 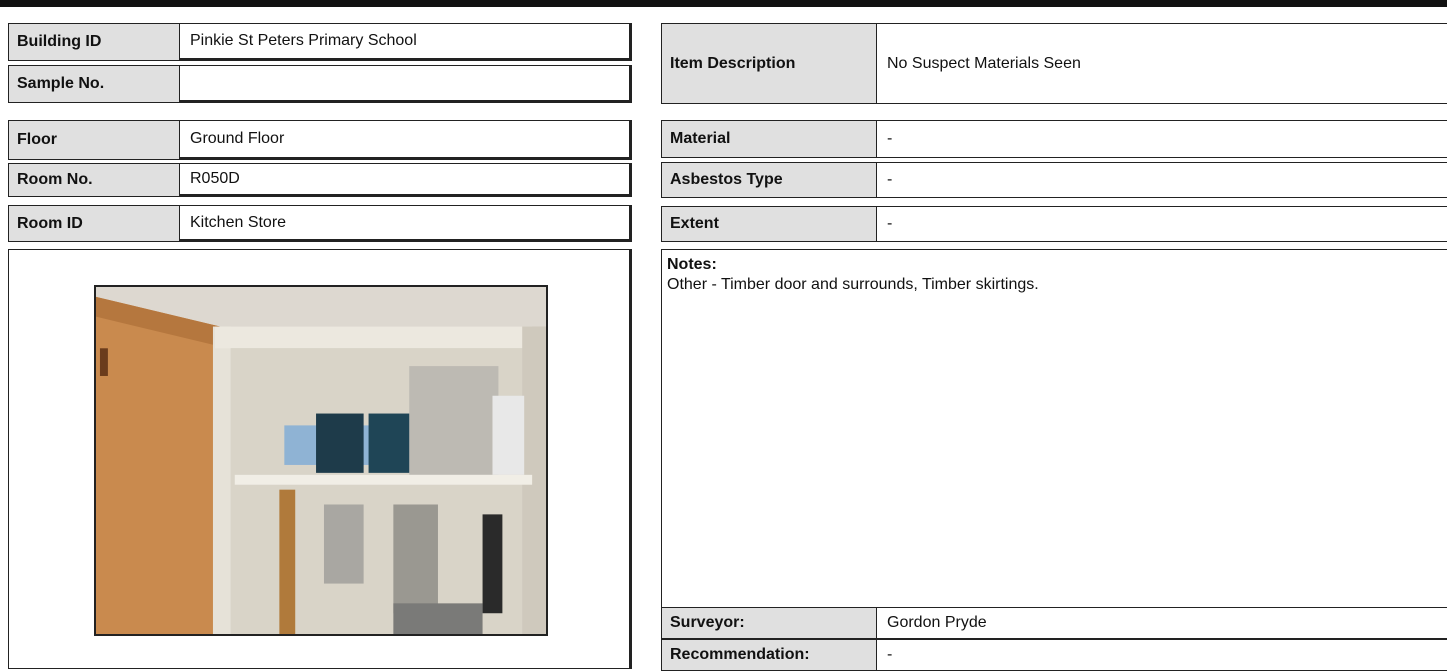 What do you see at coordinates (94, 140) in the screenshot?
I see `floor-label: Floor` at bounding box center [94, 140].